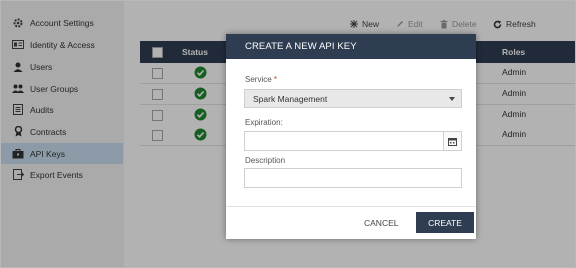 Image resolution: width=576 pixels, height=268 pixels. What do you see at coordinates (301, 46) in the screenshot?
I see `dialog-title: CREATE A NEW API KEY` at bounding box center [301, 46].